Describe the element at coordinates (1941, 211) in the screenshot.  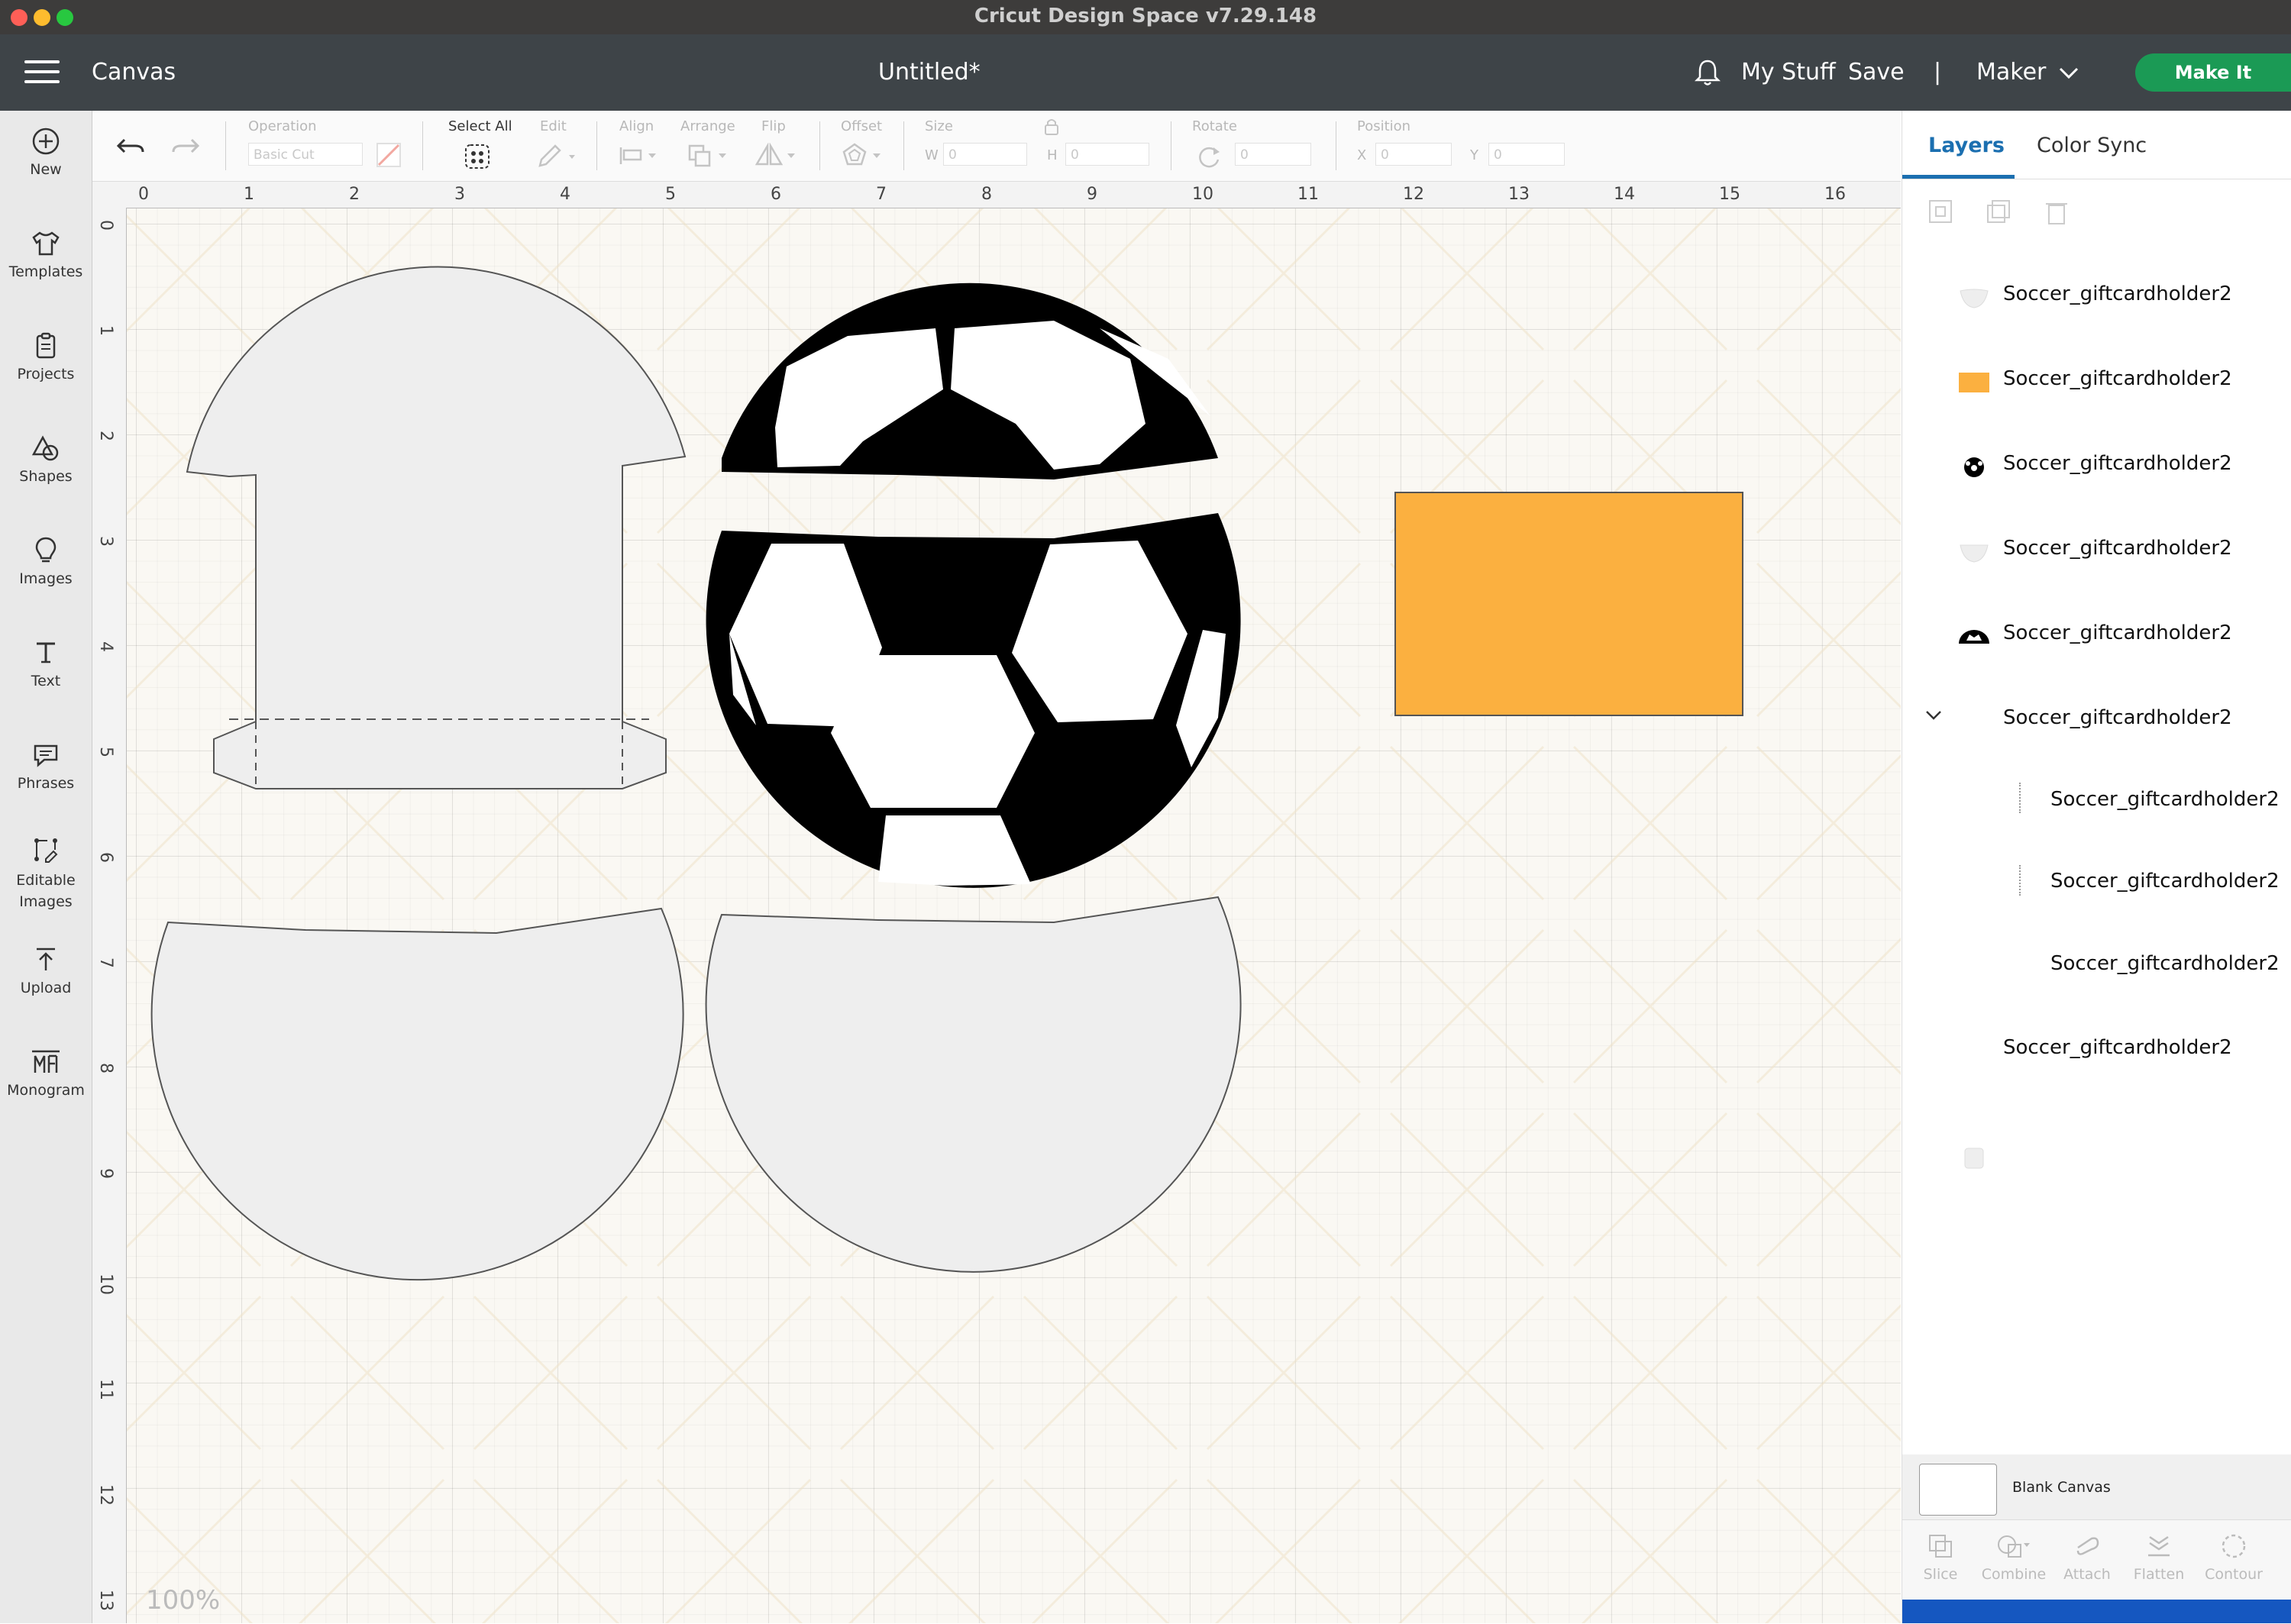
I see `group-icon` at that location.